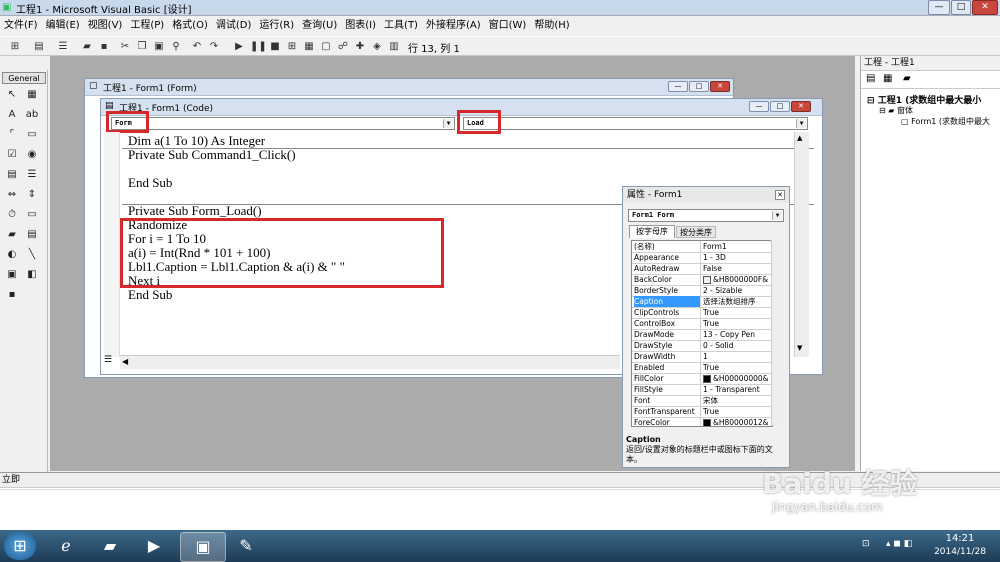  Describe the element at coordinates (142, 46) in the screenshot. I see `copy-icon: ❐` at that location.